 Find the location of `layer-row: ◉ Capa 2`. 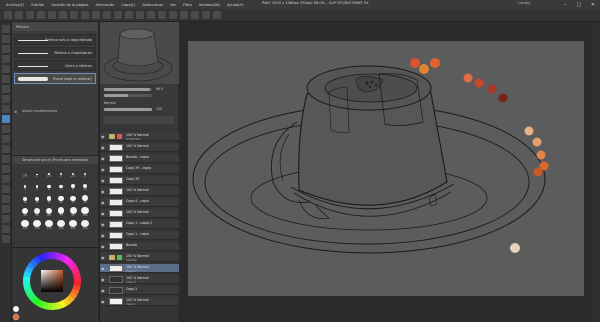

layer-row: ◉ Capa 2 is located at coordinates (139, 290).